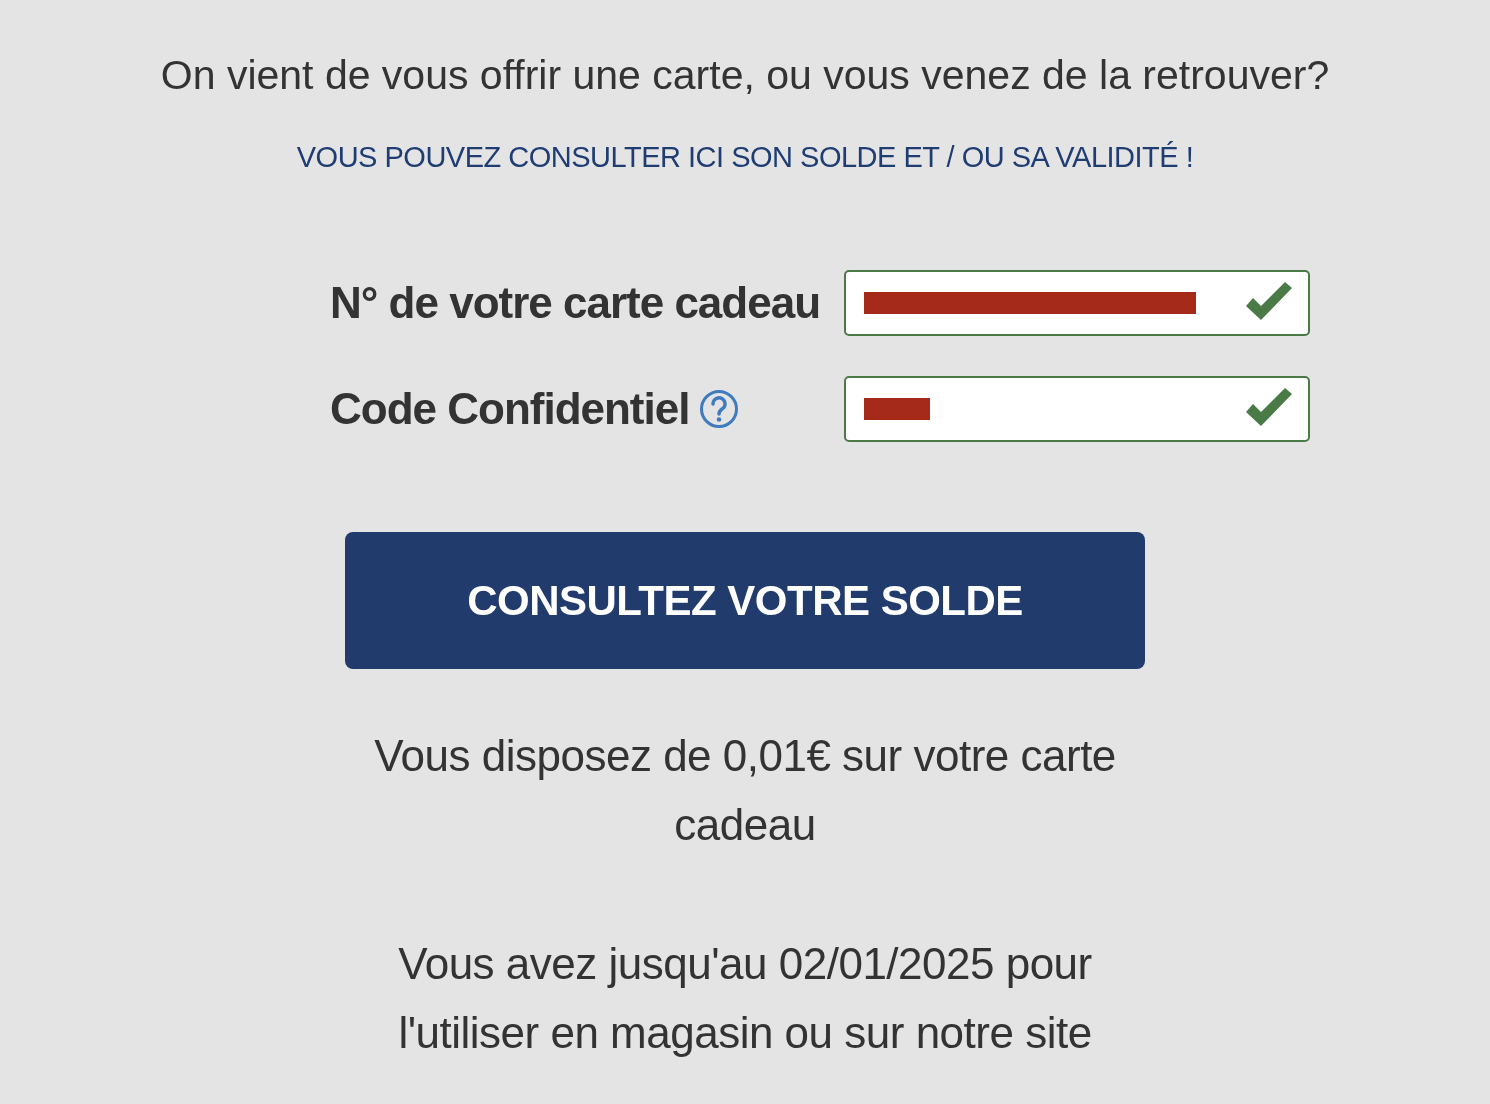  I want to click on field-label: N° de votre carte cadeau, so click(575, 303).